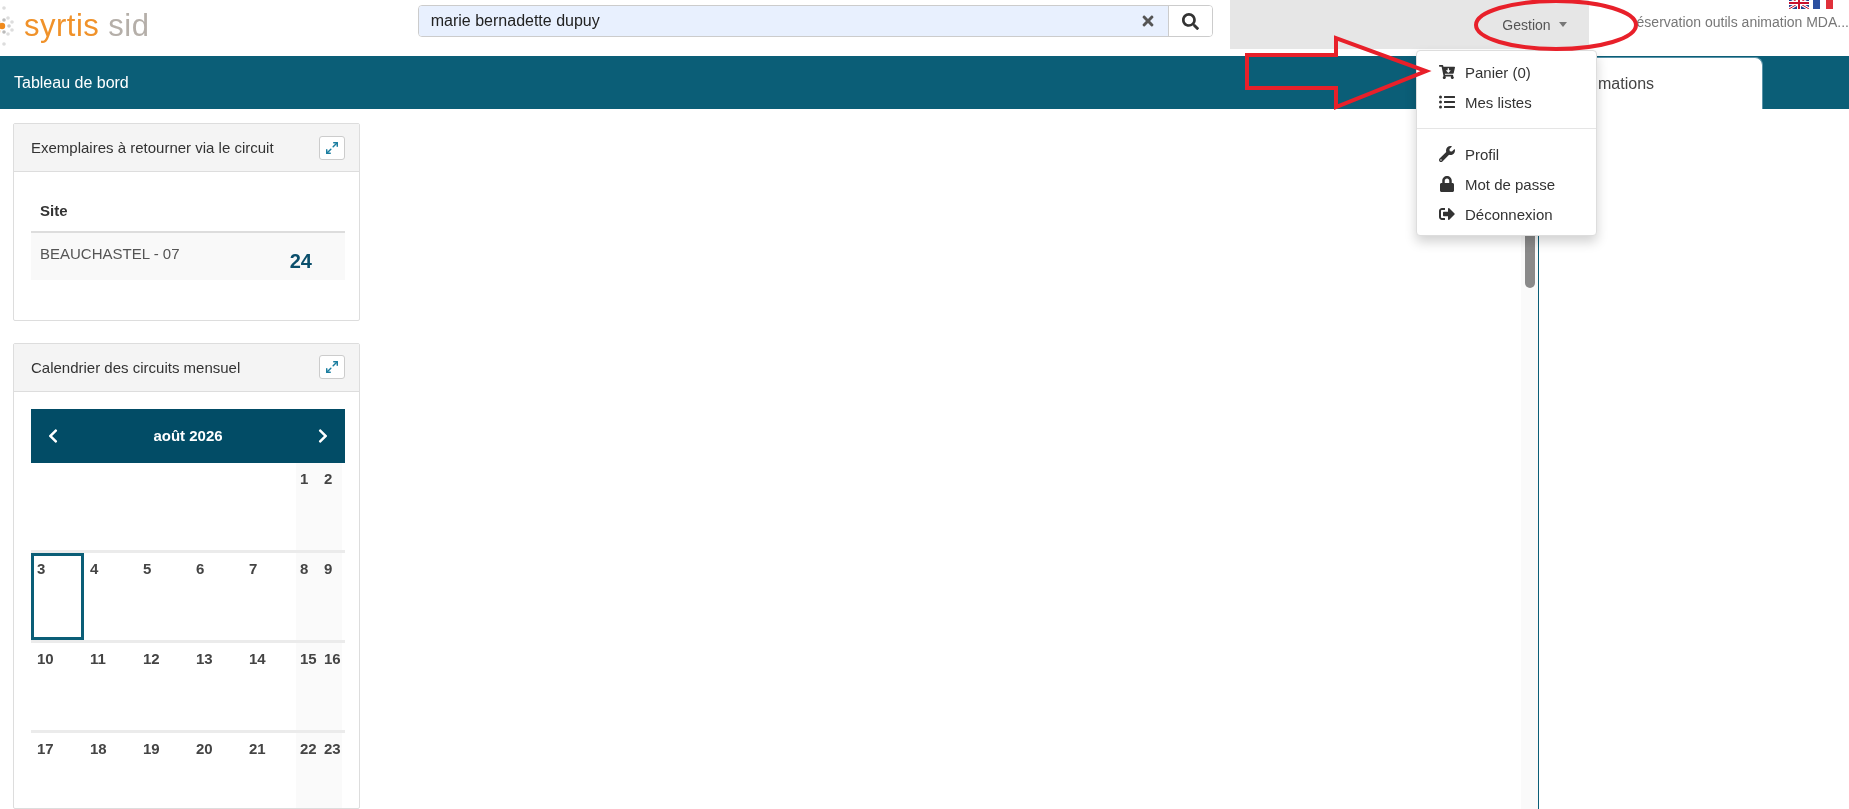 This screenshot has width=1849, height=809. I want to click on menu-item: Profil, so click(1506, 154).